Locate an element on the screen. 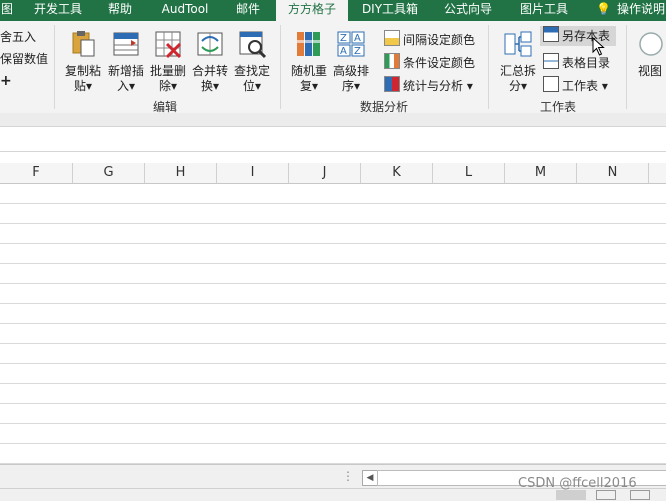 This screenshot has width=666, height=501. worksheet-menu-label: 工作表 ▾ is located at coordinates (585, 86).